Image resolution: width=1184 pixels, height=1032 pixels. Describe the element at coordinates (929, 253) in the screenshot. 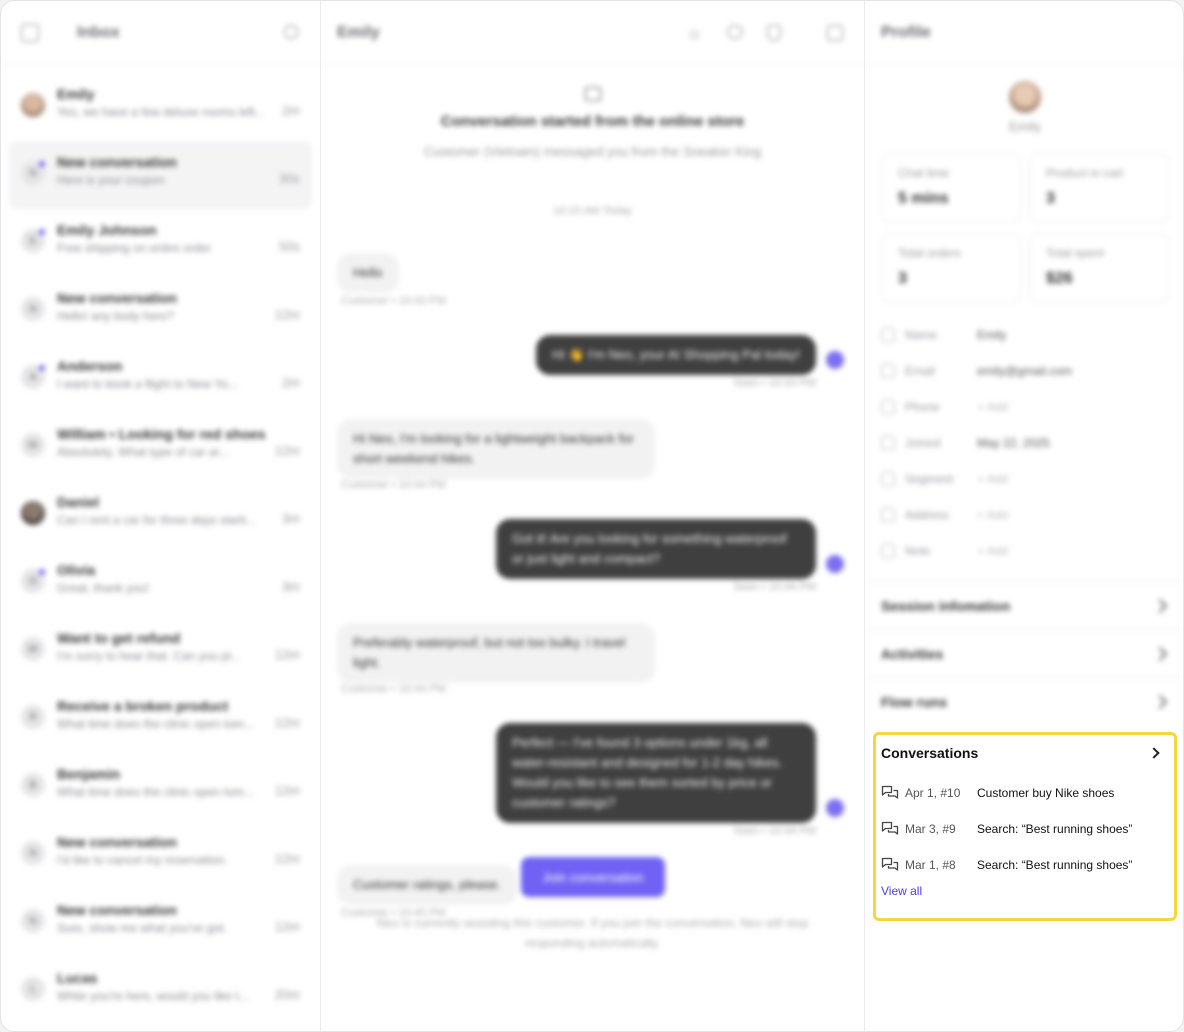

I see `stat-label: Total orders` at that location.